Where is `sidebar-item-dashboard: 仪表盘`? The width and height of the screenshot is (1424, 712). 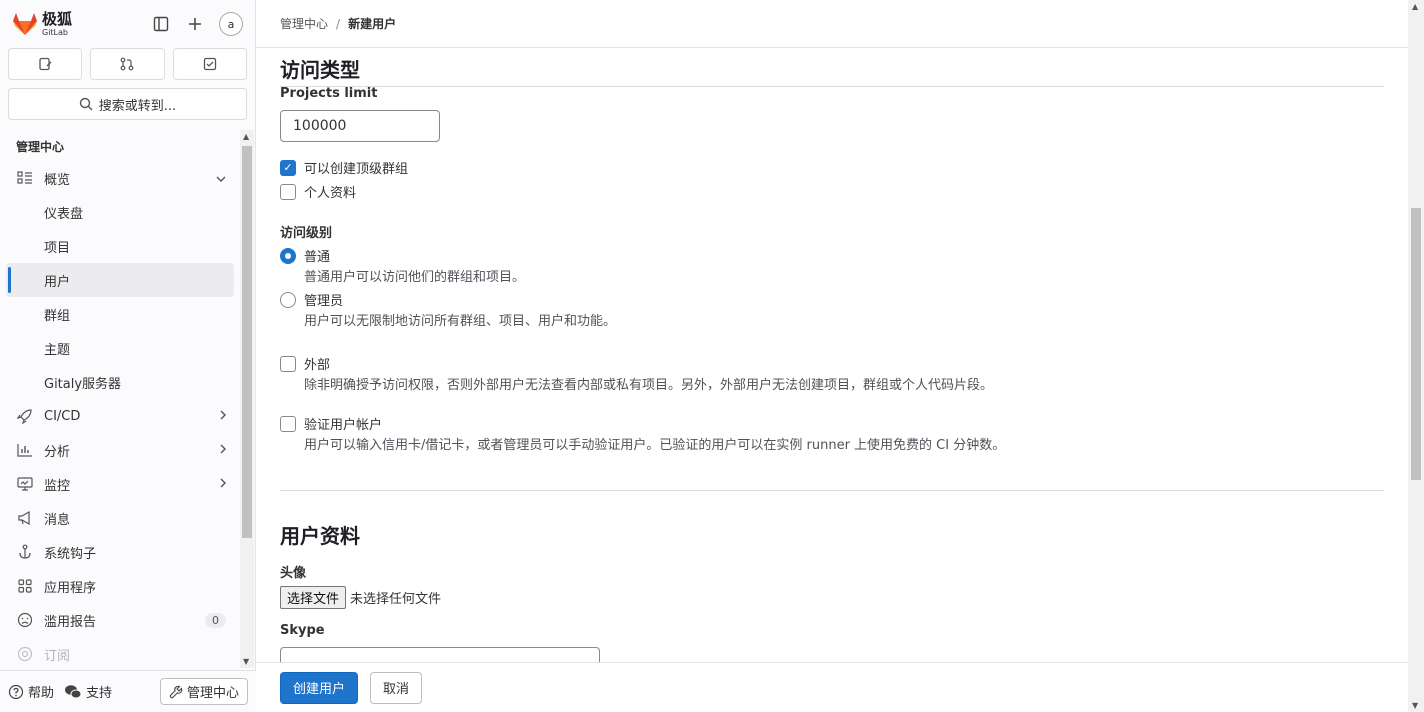 sidebar-item-dashboard: 仪表盘 is located at coordinates (120, 212).